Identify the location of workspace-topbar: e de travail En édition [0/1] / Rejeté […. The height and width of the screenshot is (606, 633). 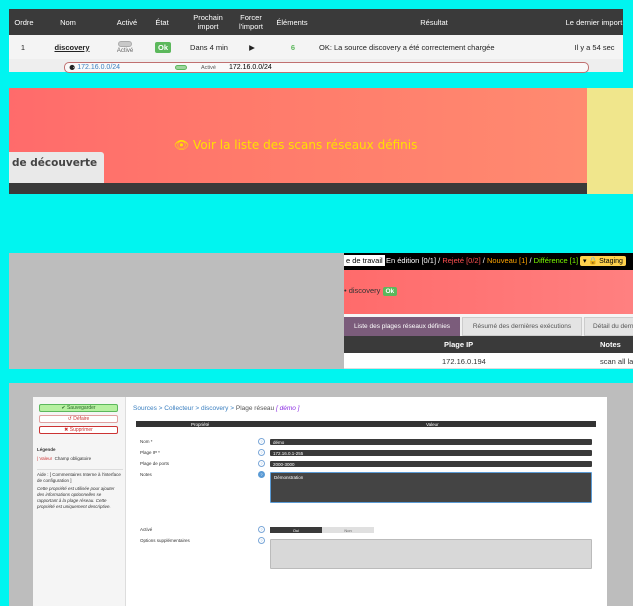
(488, 261).